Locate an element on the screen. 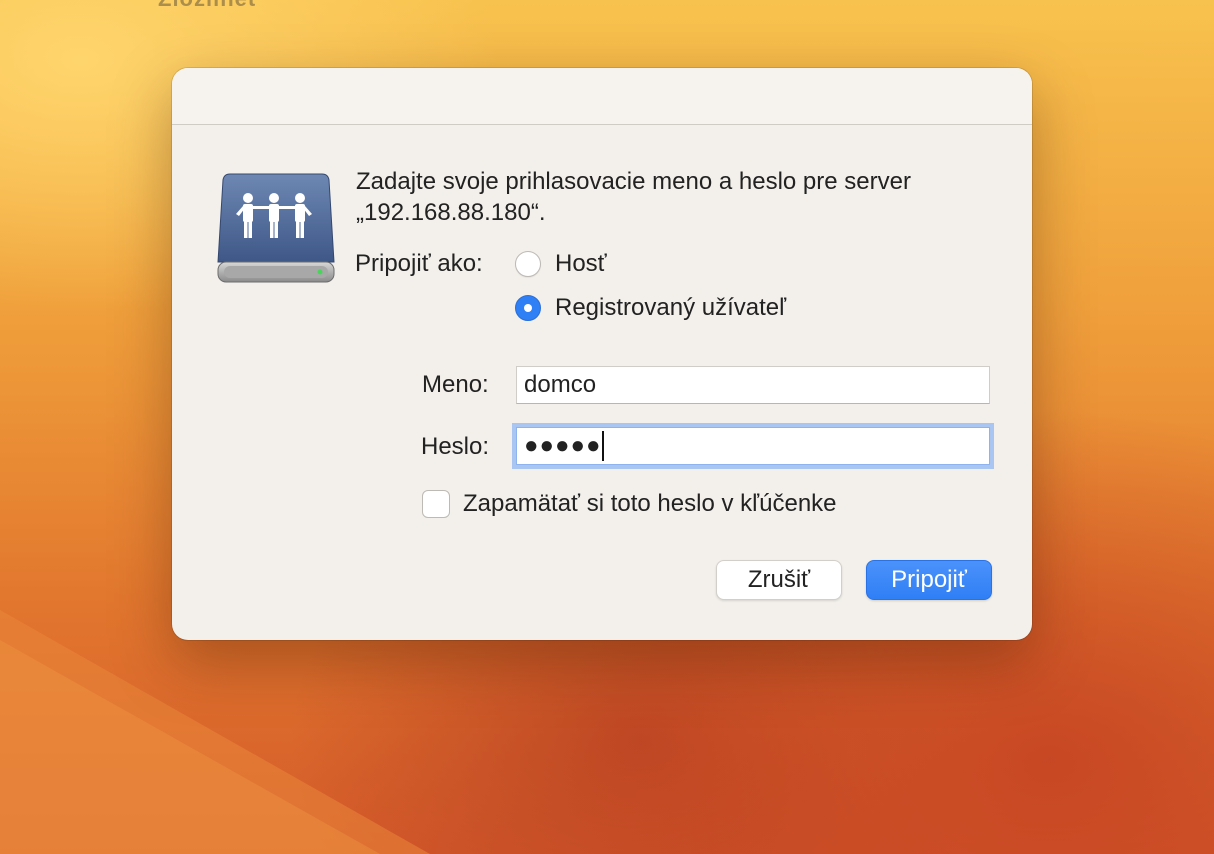 The height and width of the screenshot is (854, 1214). guest-radio is located at coordinates (528, 264).